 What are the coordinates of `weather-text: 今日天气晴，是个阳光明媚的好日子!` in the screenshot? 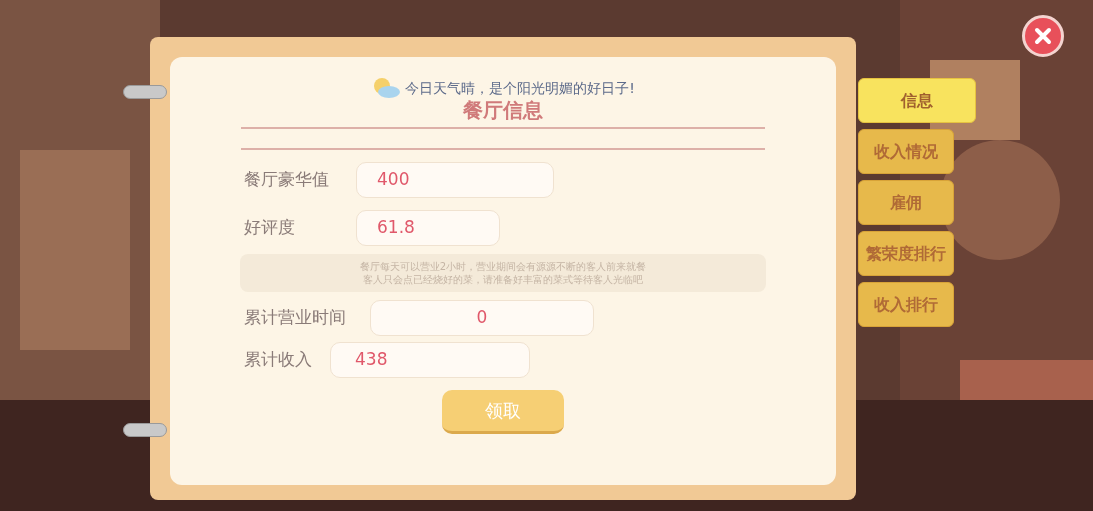 It's located at (520, 88).